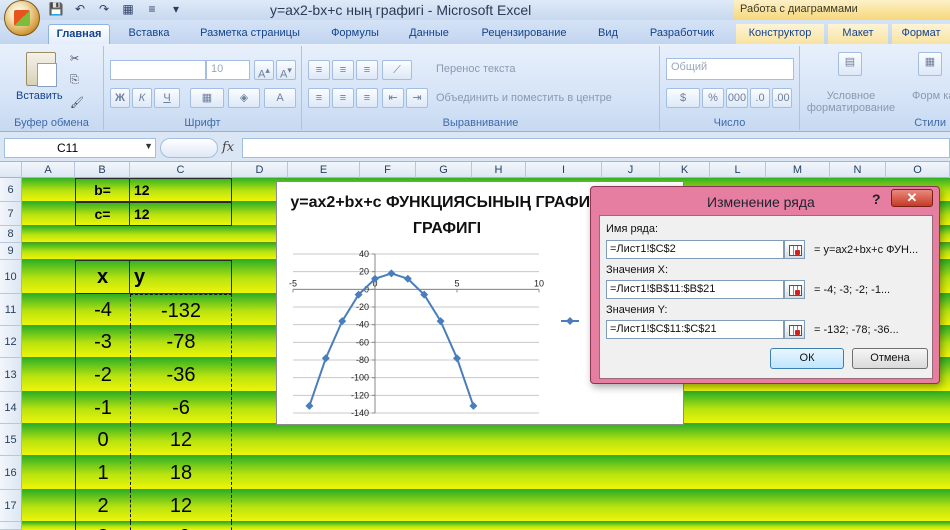  I want to click on font-name-select, so click(158, 70).